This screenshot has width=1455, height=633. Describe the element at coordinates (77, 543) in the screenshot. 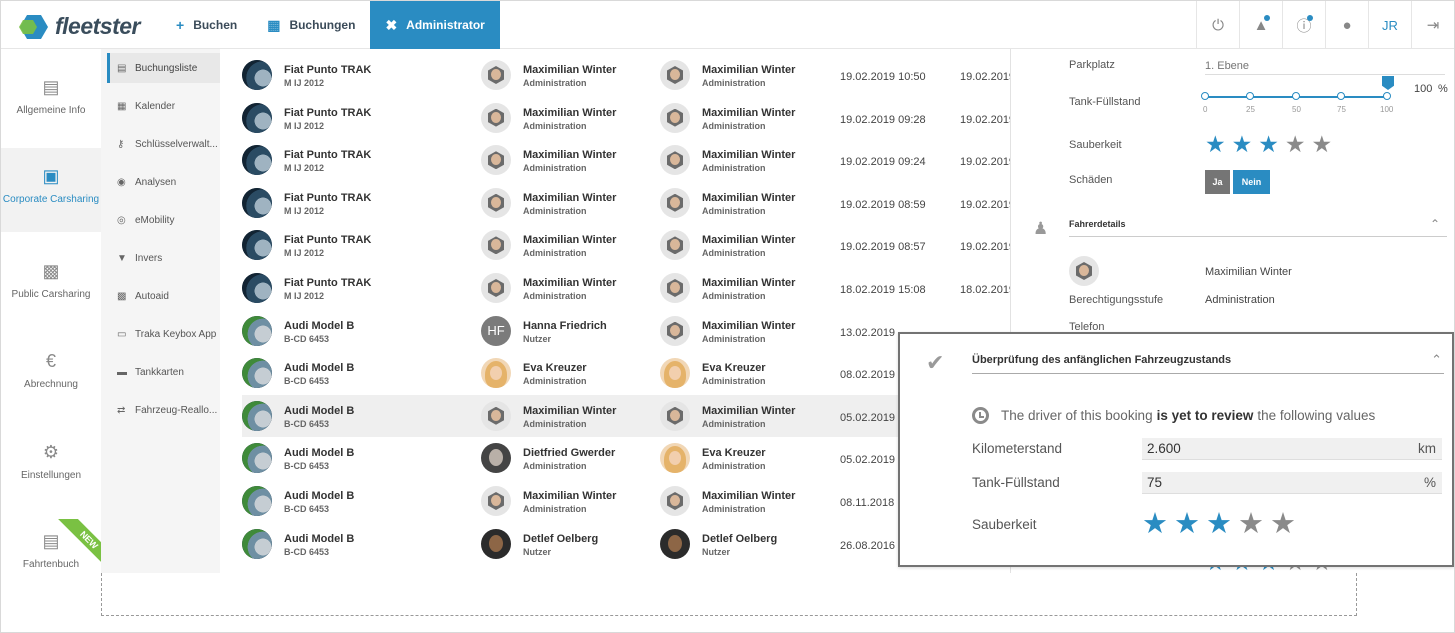

I see `new-badge: NEW` at that location.